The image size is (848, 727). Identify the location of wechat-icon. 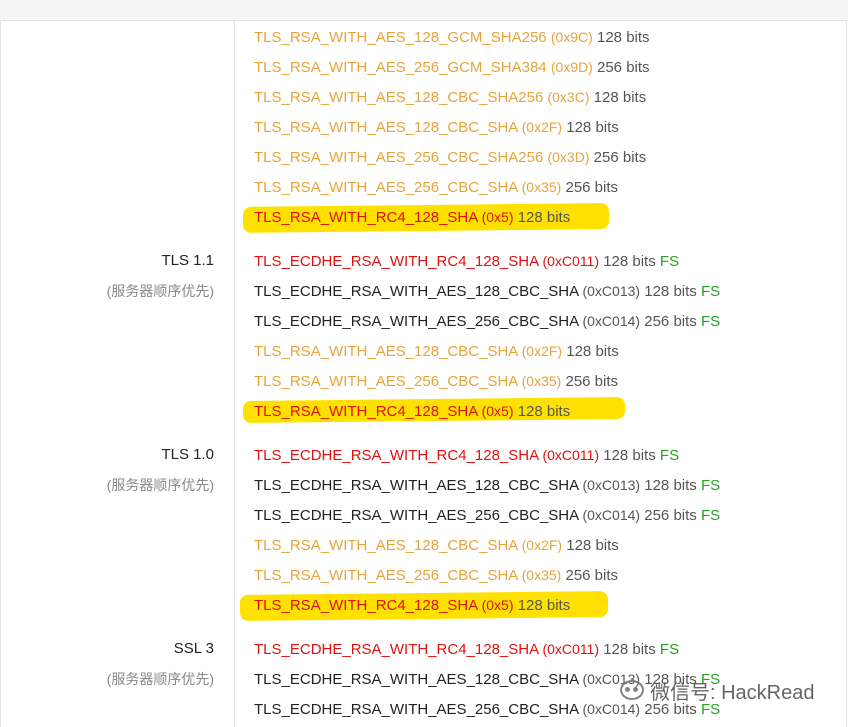
(632, 690).